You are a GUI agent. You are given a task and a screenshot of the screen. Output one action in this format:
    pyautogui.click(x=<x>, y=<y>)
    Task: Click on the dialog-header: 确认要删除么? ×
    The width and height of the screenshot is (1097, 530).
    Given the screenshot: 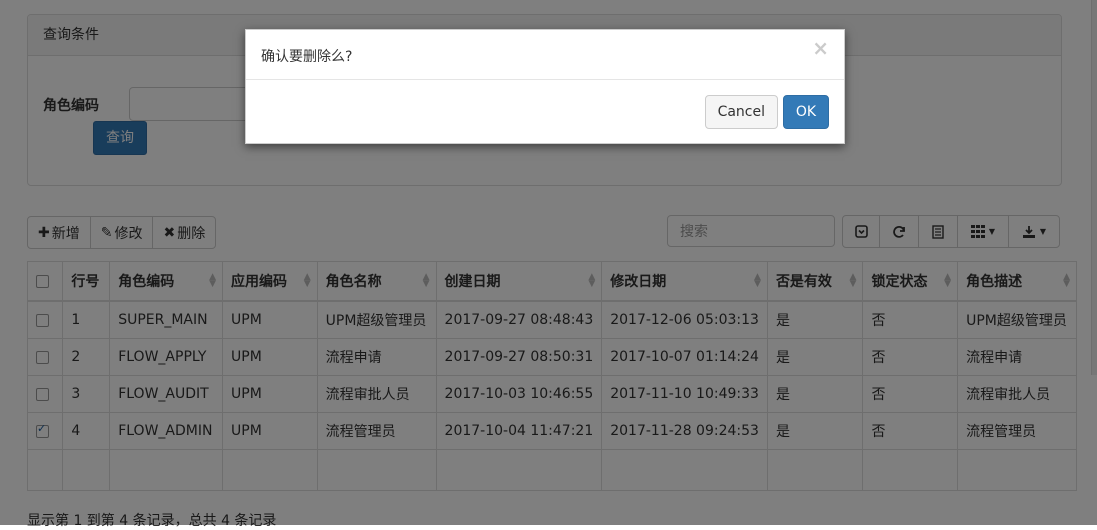 What is the action you would take?
    pyautogui.click(x=545, y=55)
    